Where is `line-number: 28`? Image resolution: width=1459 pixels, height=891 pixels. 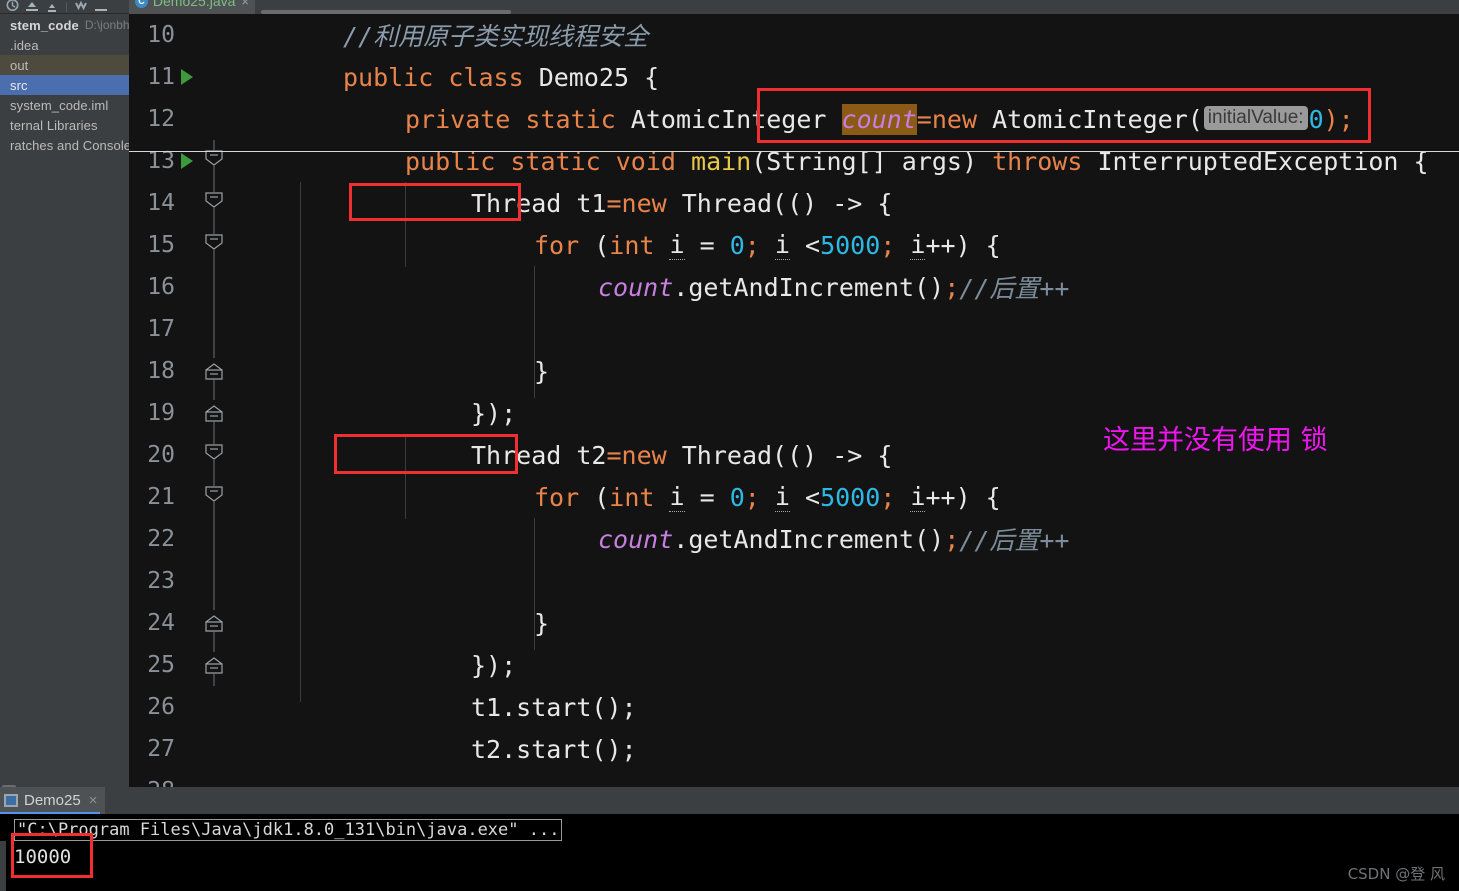 line-number: 28 is located at coordinates (152, 782).